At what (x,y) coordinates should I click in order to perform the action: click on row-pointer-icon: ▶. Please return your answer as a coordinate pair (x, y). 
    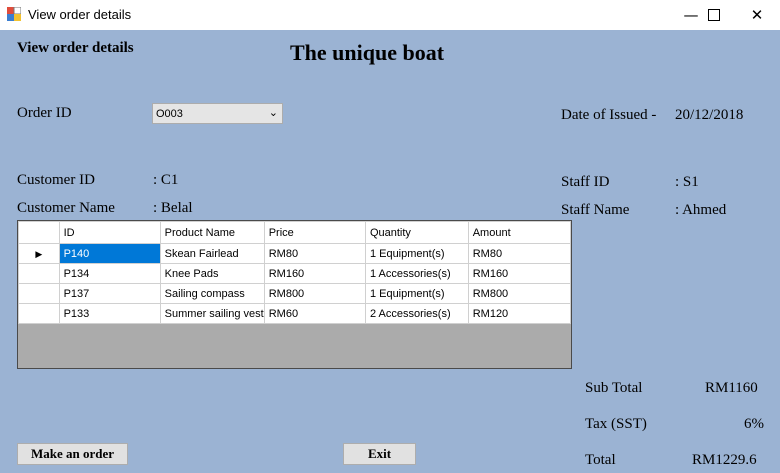
    Looking at the image, I should click on (39, 253).